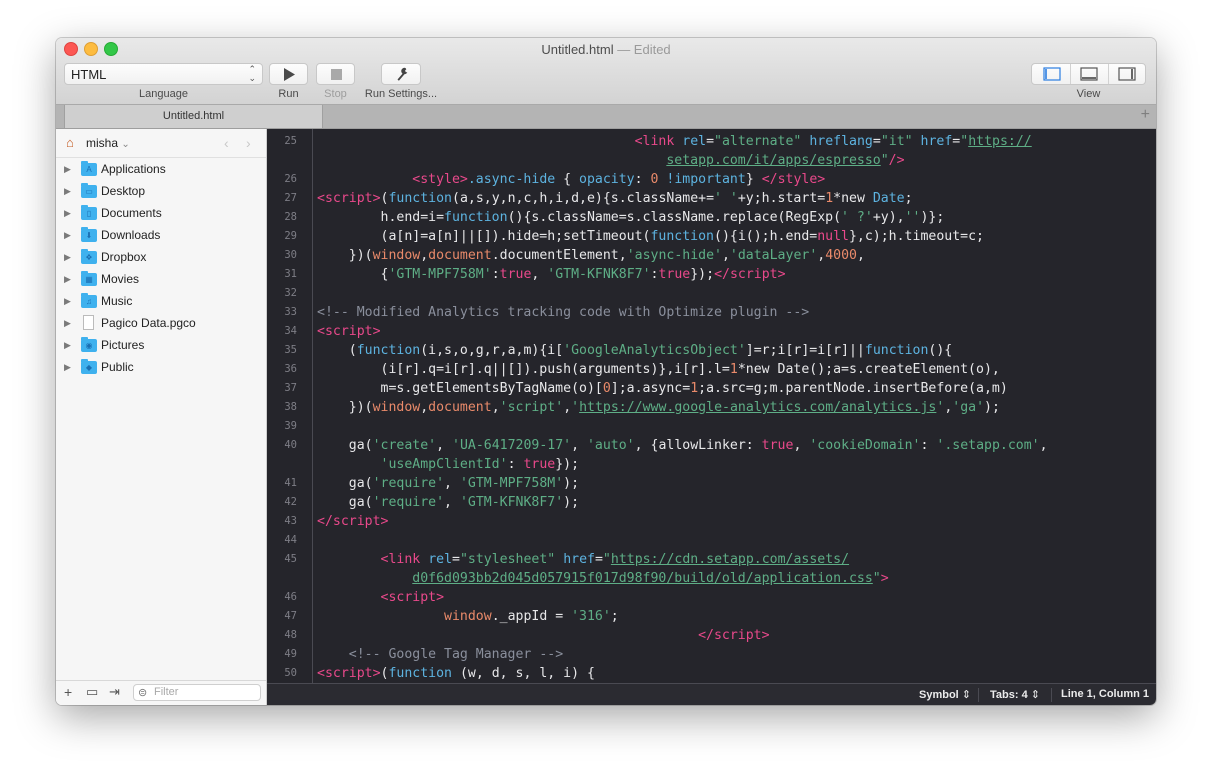 The image size is (1212, 779). Describe the element at coordinates (161, 214) in the screenshot. I see `sidebar-item: ▶ ▯ Documents` at that location.